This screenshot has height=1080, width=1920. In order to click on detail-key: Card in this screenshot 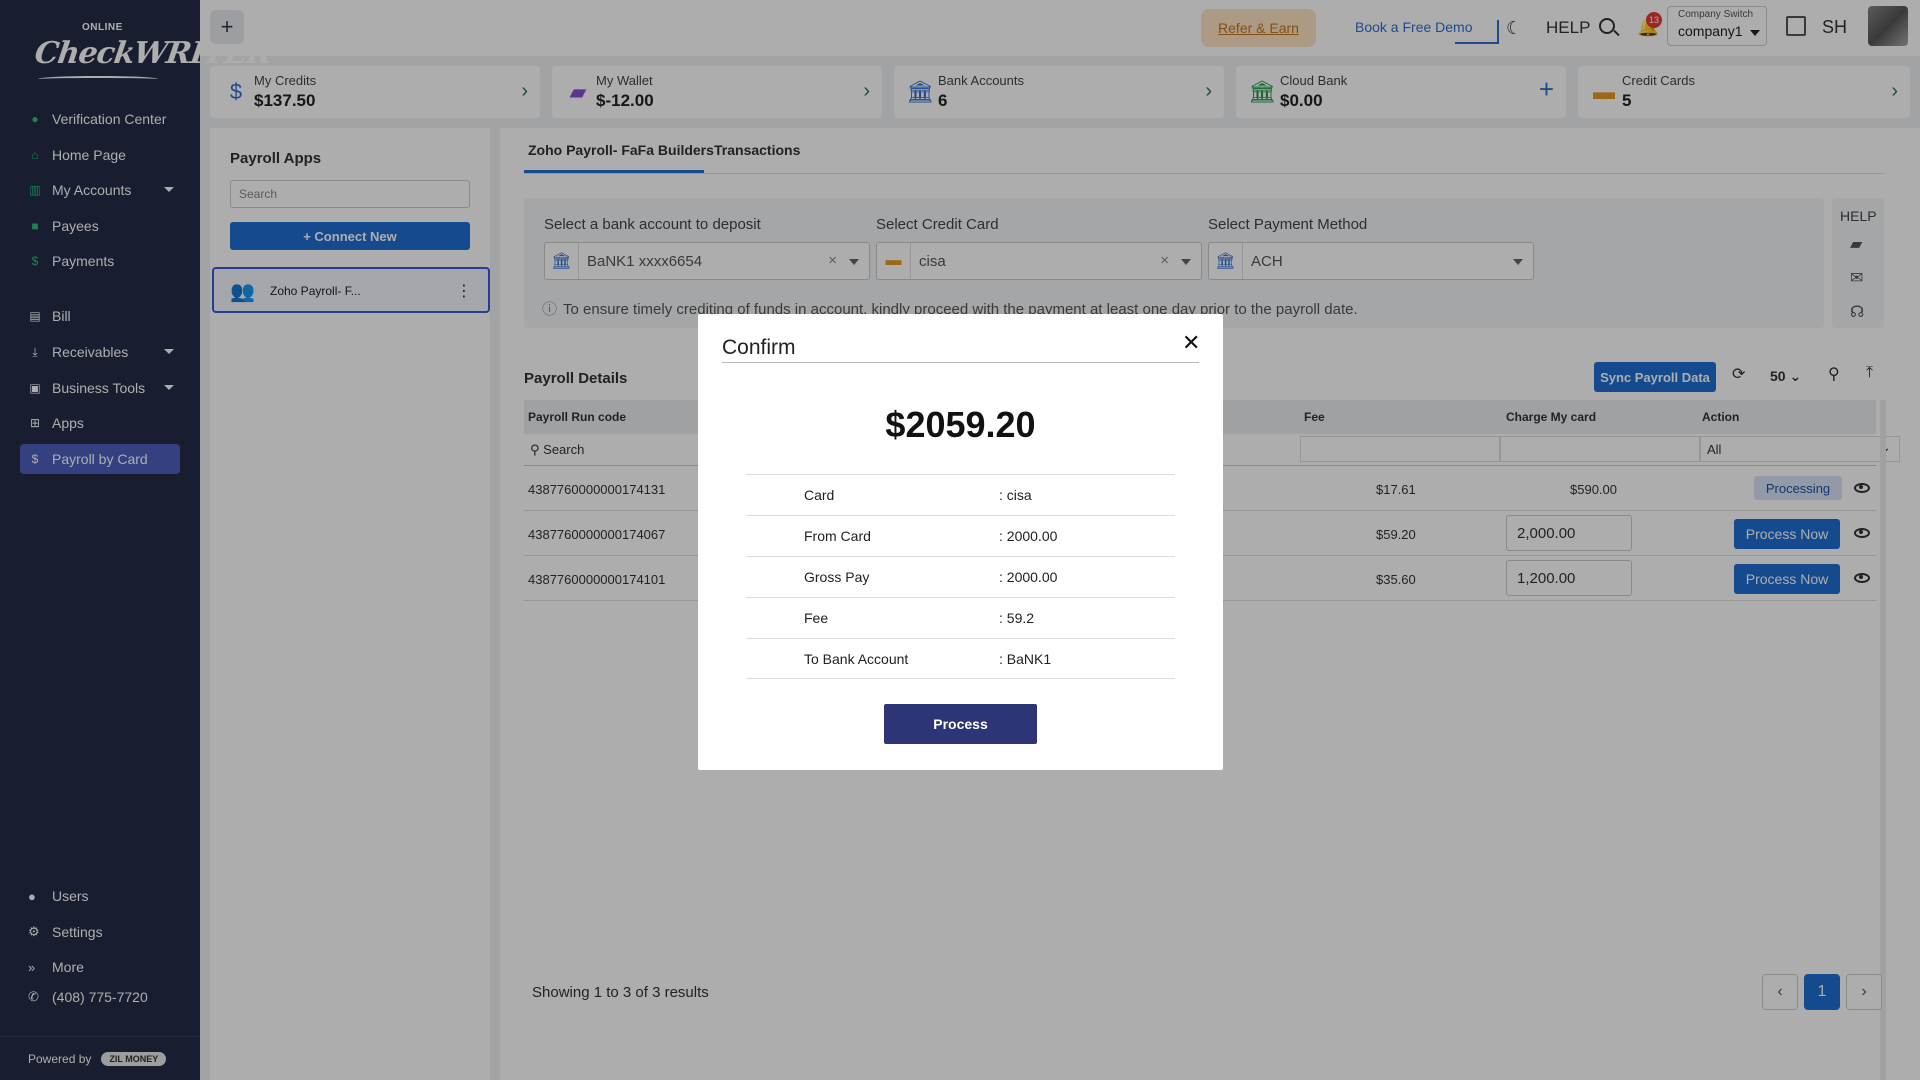, I will do `click(819, 495)`.